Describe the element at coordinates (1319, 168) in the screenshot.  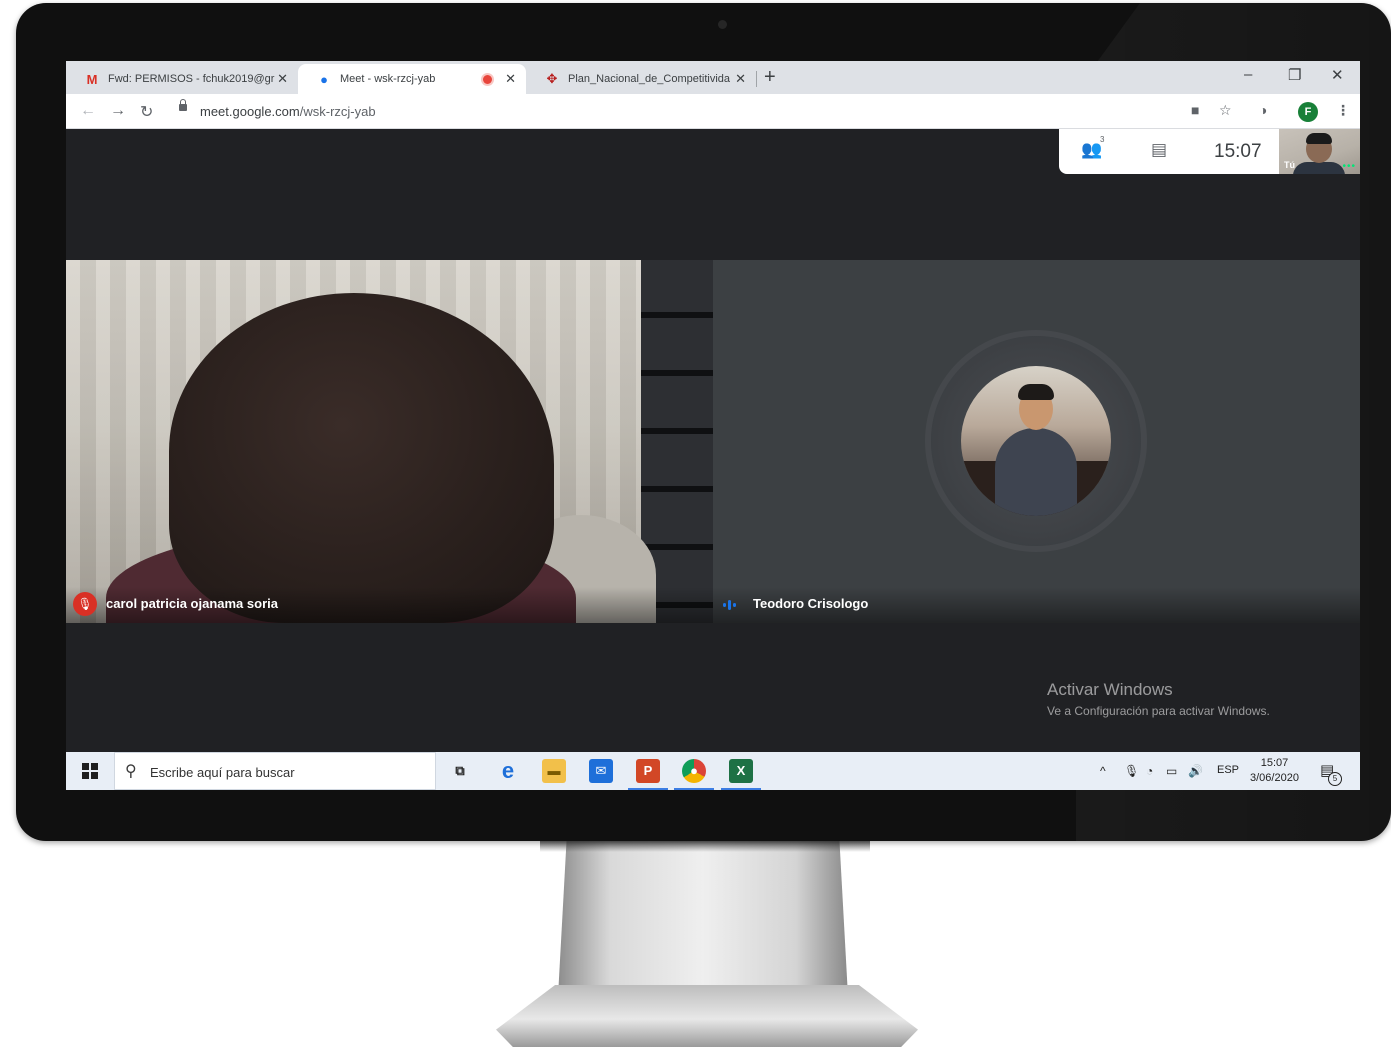
I see `self-view-body` at that location.